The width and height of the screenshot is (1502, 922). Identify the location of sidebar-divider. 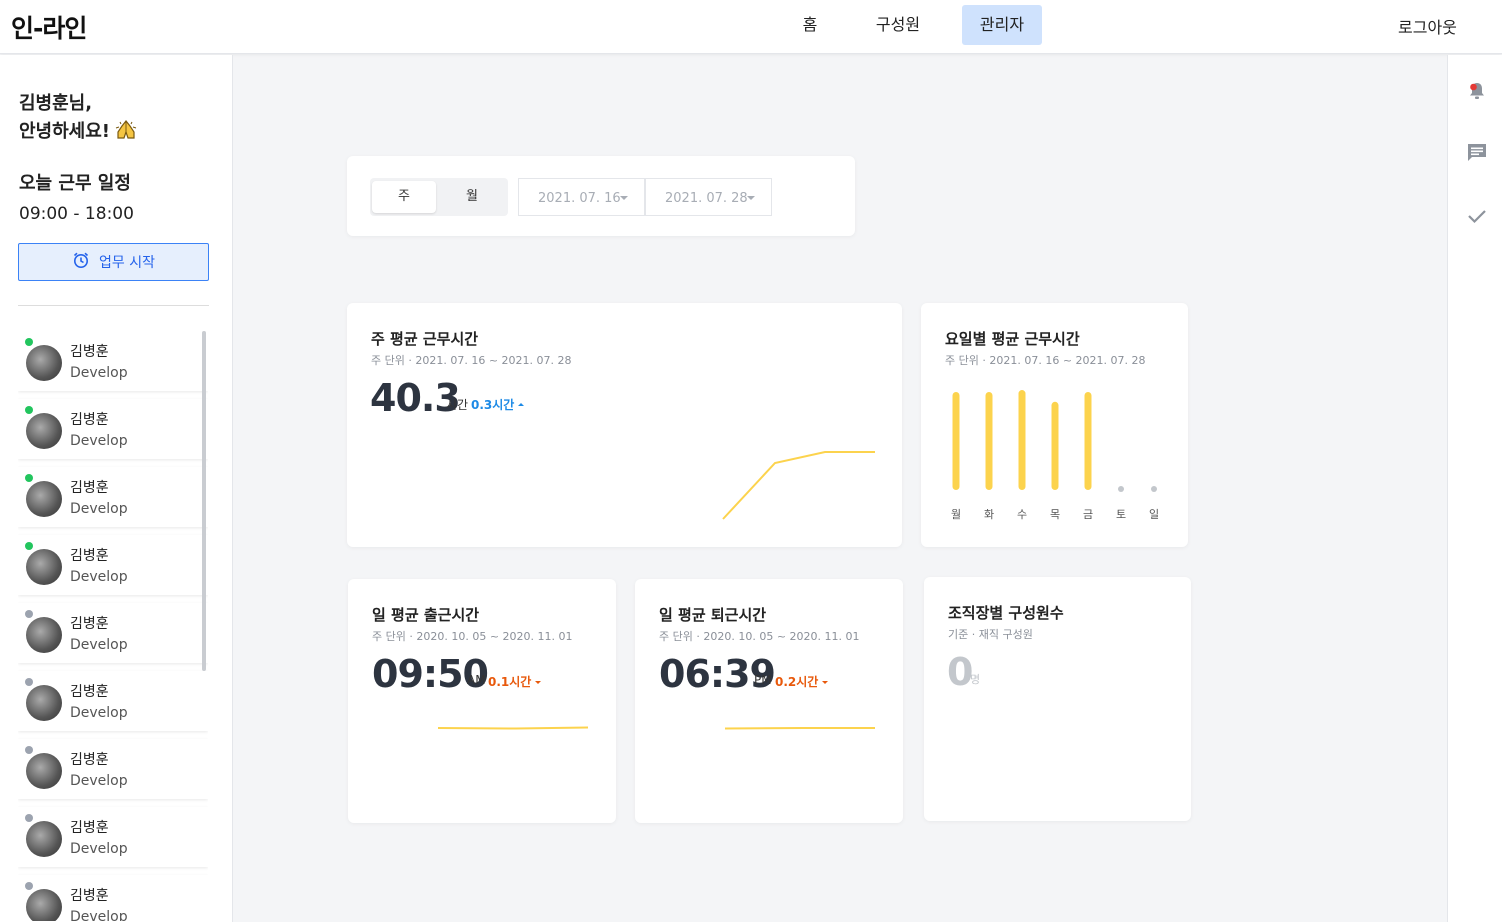
(113, 305).